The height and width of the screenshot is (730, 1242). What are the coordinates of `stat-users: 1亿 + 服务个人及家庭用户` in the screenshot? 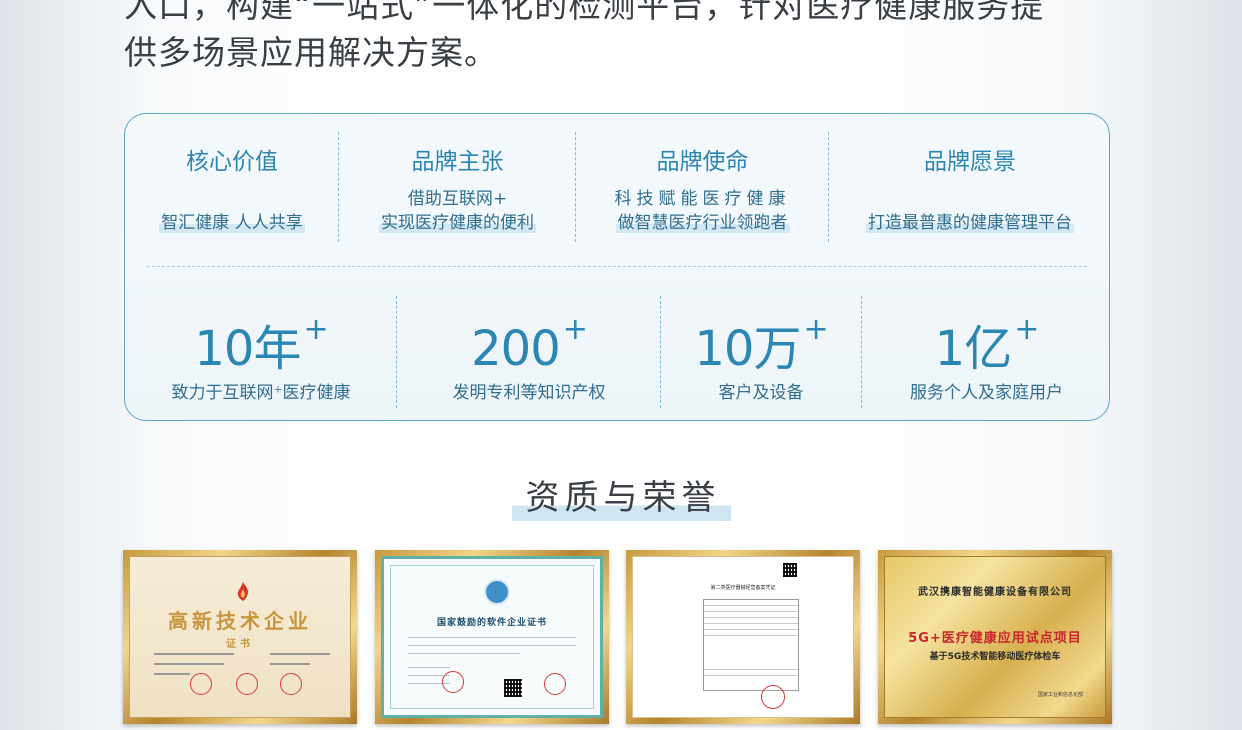 It's located at (986, 346).